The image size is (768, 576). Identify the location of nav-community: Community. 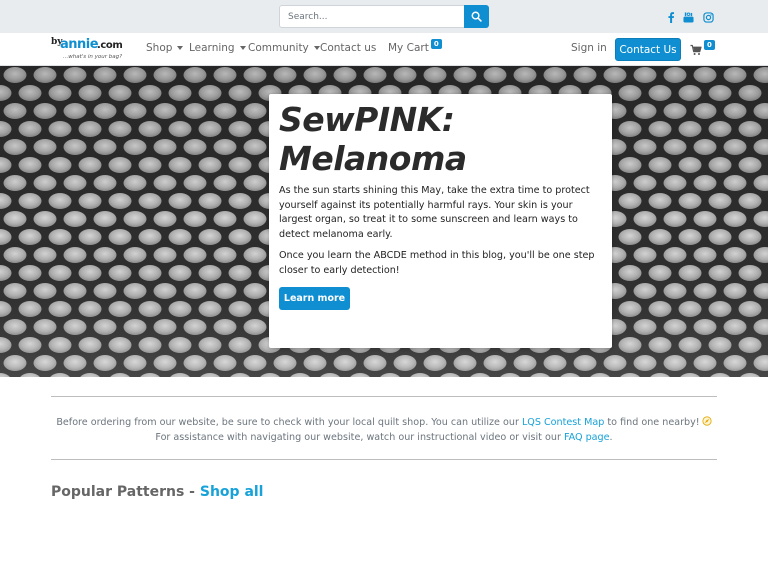
(284, 48).